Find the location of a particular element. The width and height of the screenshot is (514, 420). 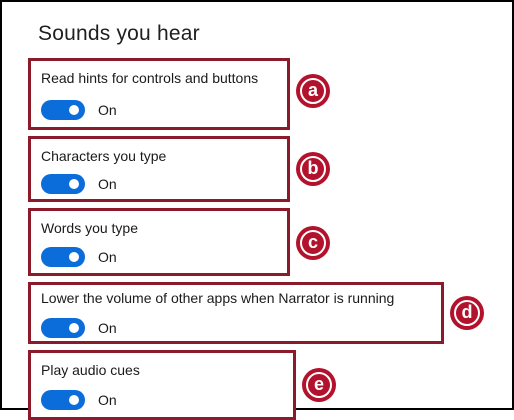

setting-label-words-typed: Words you type is located at coordinates (90, 228).